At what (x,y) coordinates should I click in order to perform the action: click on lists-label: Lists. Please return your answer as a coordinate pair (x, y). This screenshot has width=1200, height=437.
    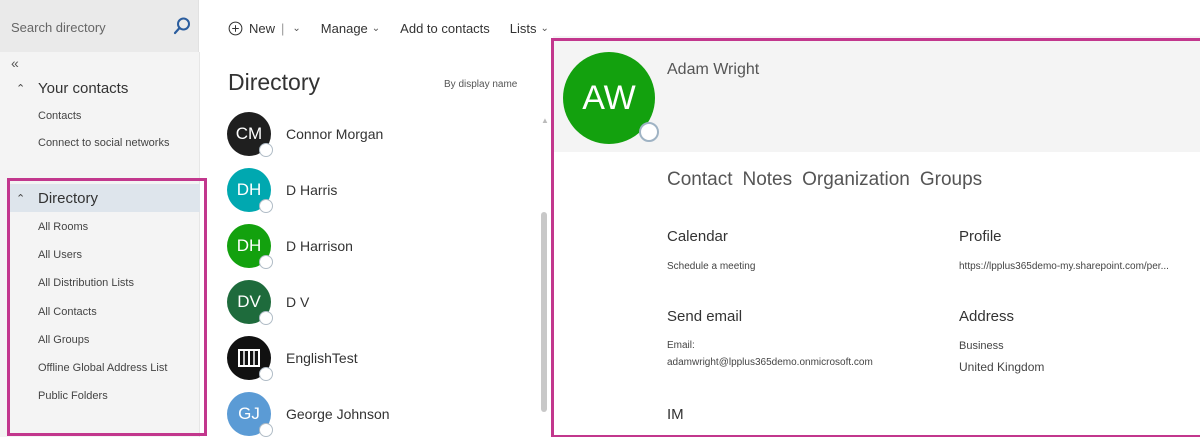
    Looking at the image, I should click on (523, 28).